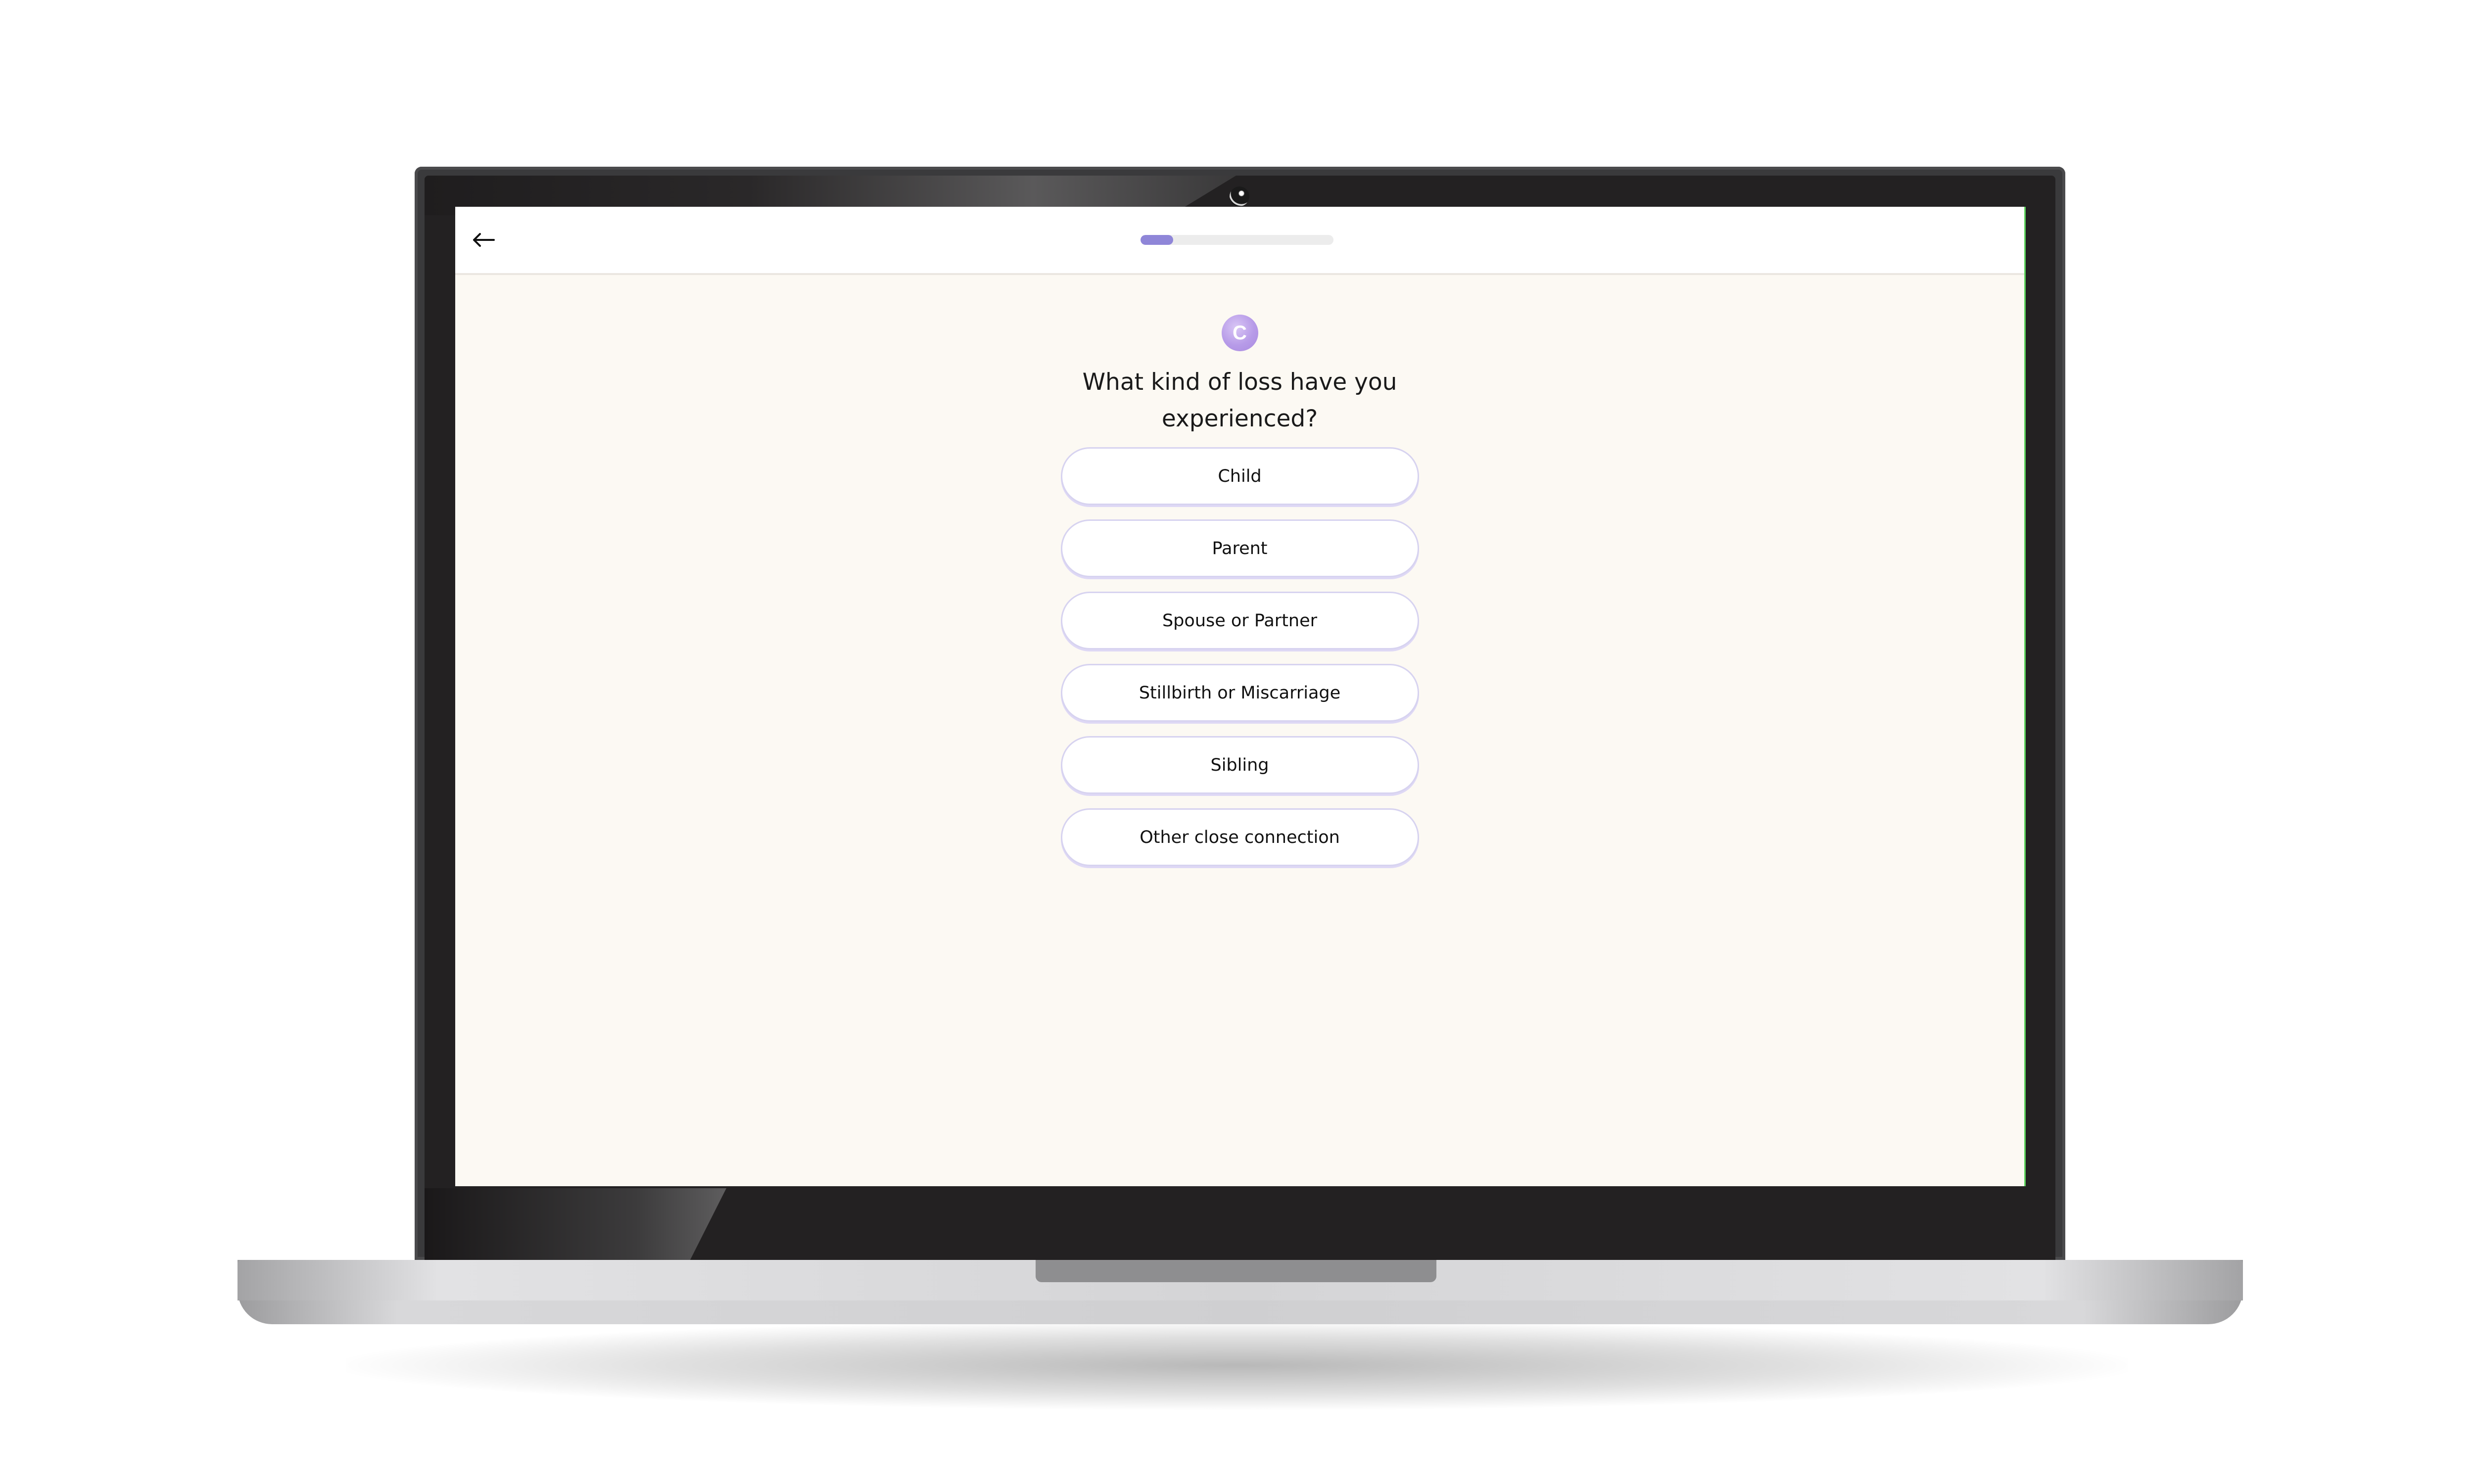 This screenshot has width=2474, height=1484. I want to click on back-button, so click(484, 240).